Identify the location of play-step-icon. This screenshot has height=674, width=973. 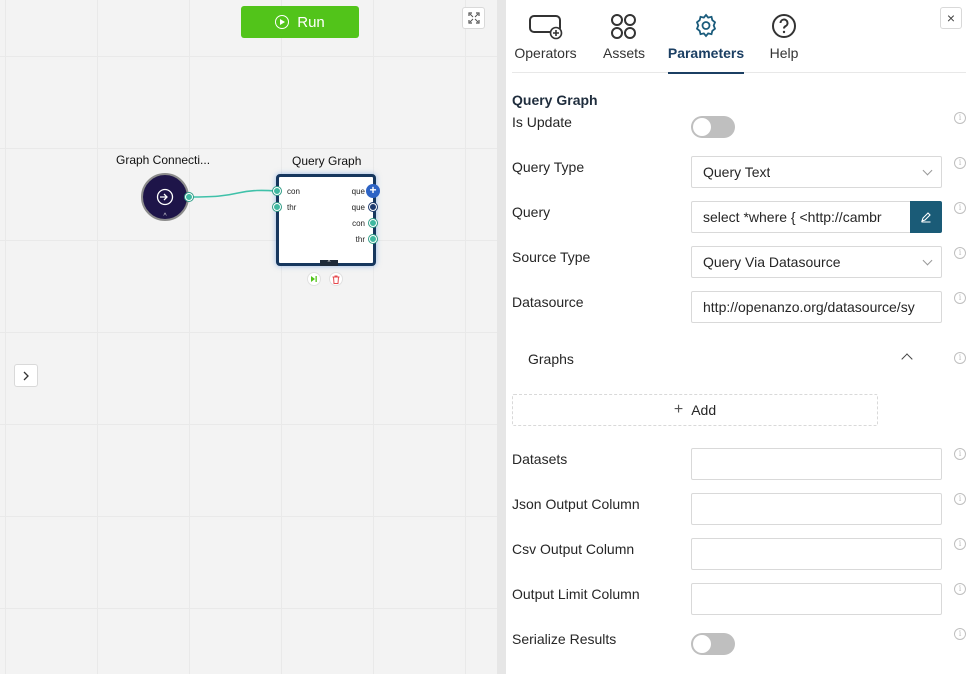
(314, 279).